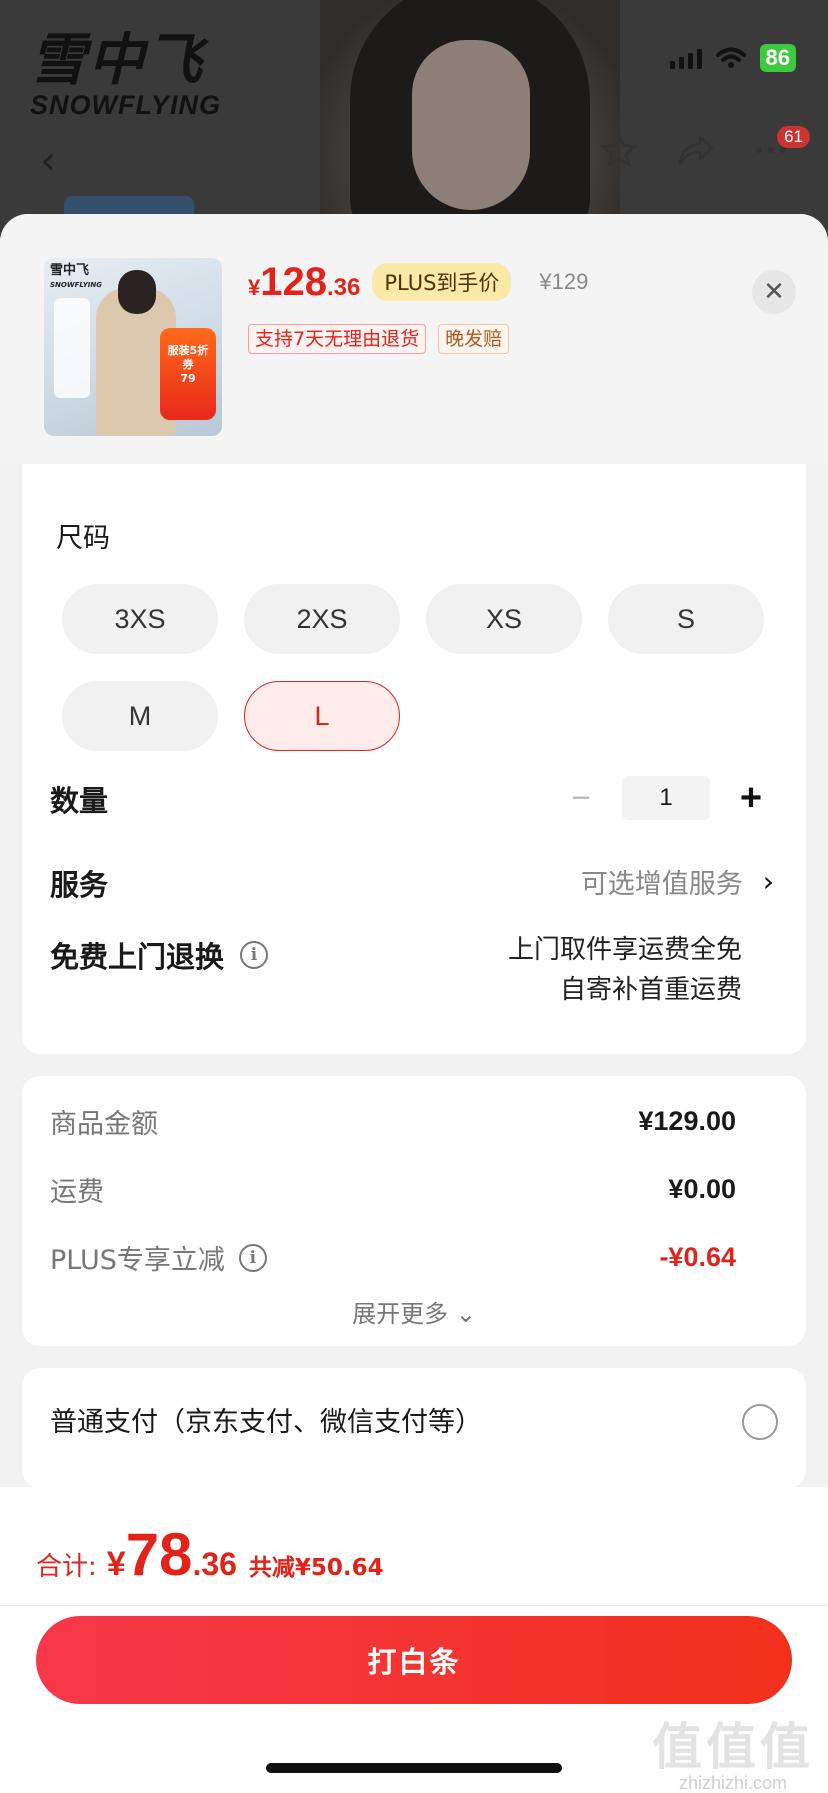 The width and height of the screenshot is (828, 1793). I want to click on home-indicator, so click(414, 1768).